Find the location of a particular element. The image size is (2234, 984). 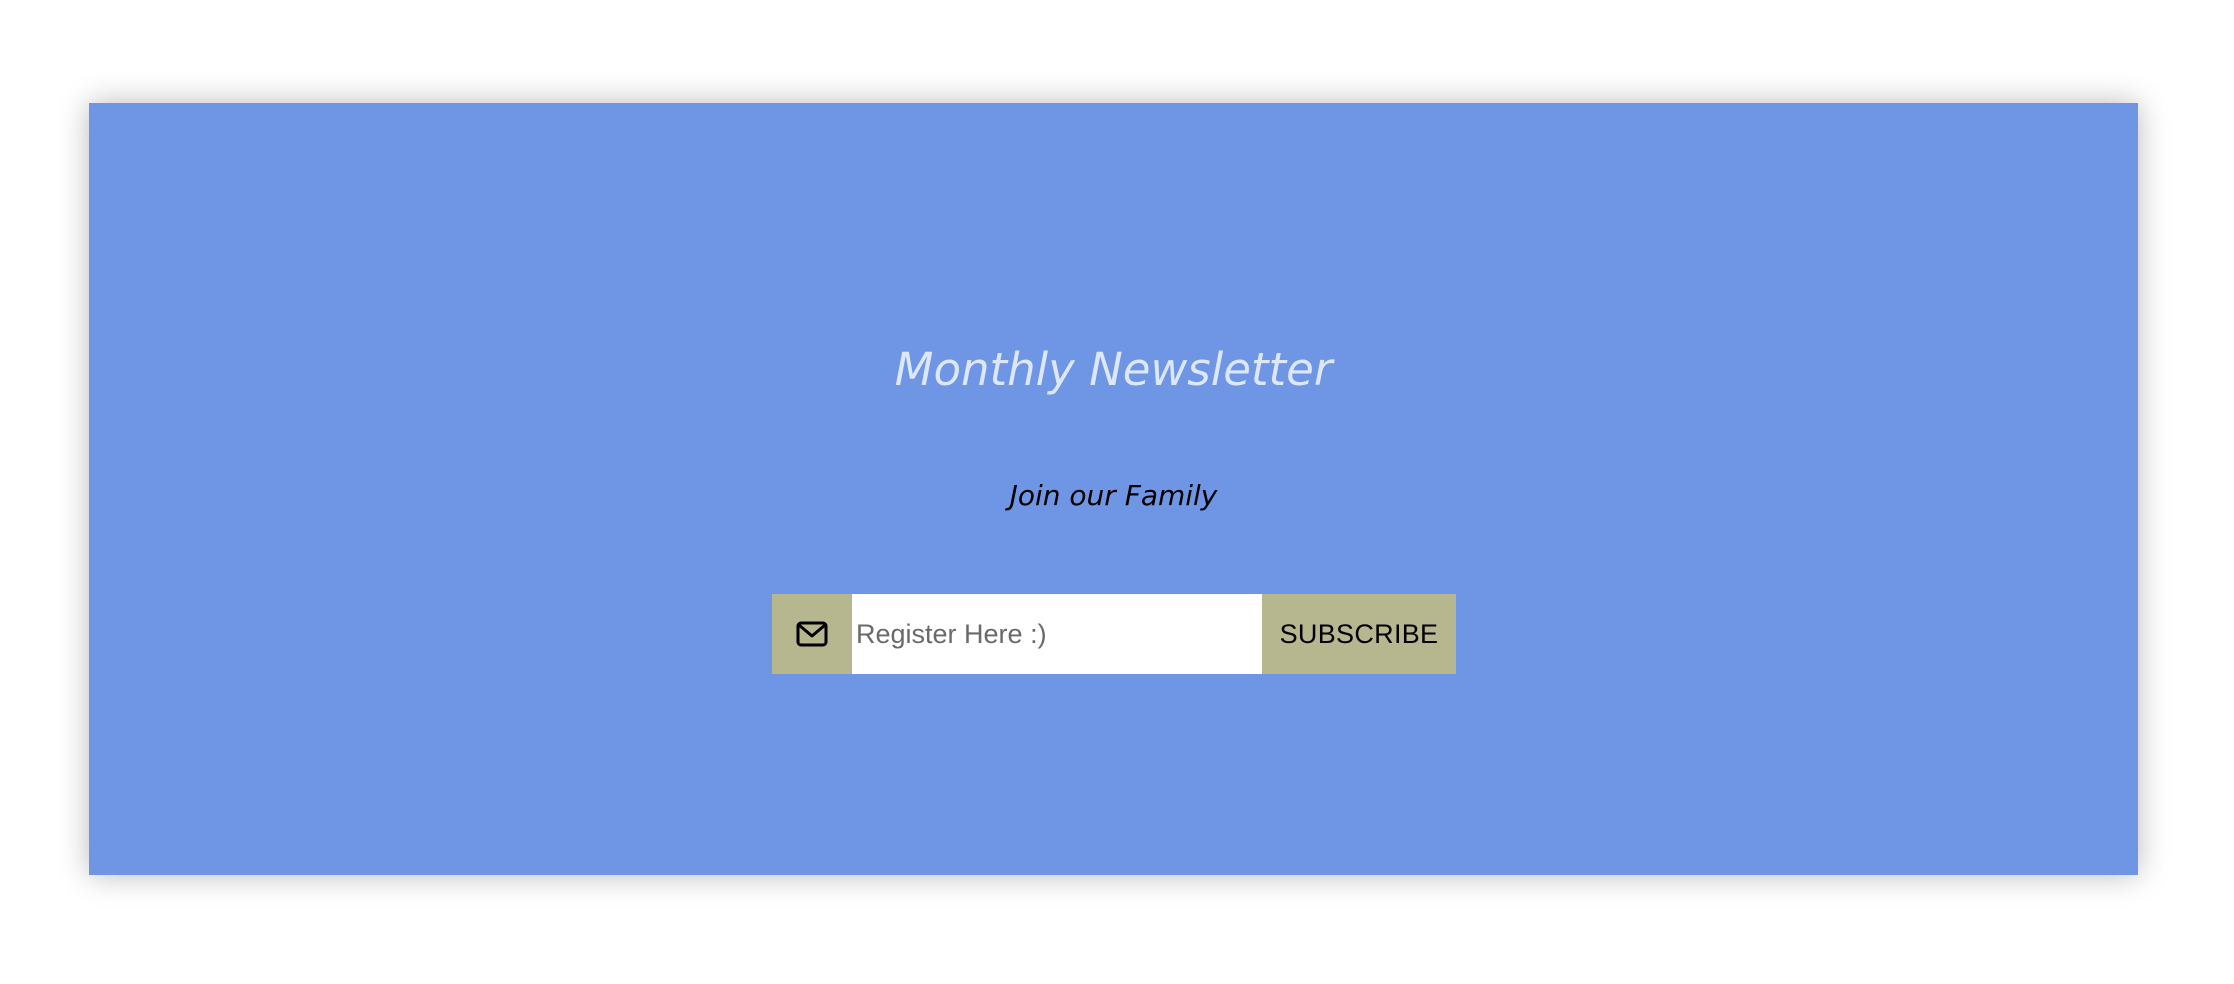

newsletter-subtitle: Join our Family is located at coordinates (1113, 495).